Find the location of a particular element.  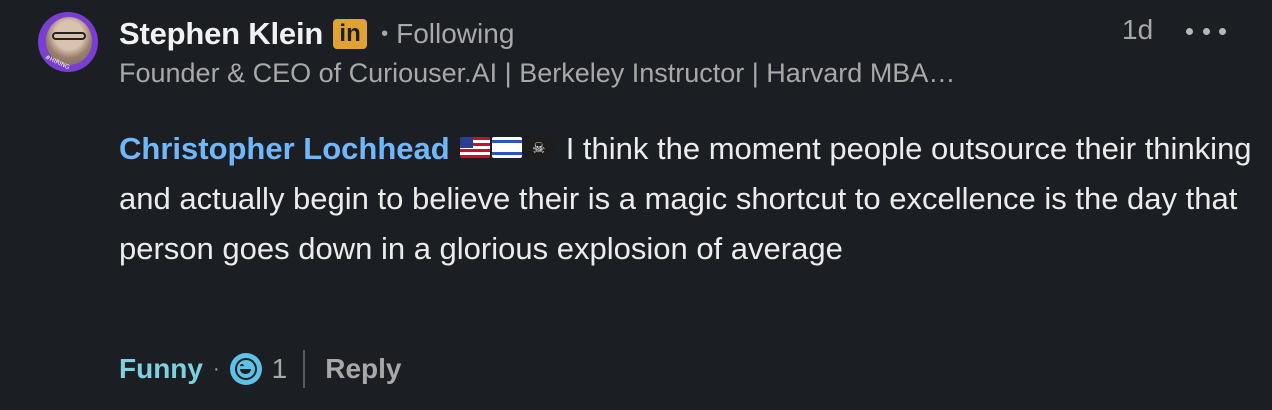

laugh-face is located at coordinates (245, 369).